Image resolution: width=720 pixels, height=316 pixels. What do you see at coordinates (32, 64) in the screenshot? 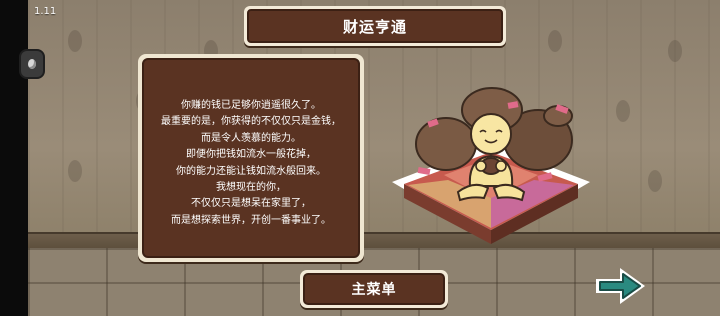
I see `camera-icon` at bounding box center [32, 64].